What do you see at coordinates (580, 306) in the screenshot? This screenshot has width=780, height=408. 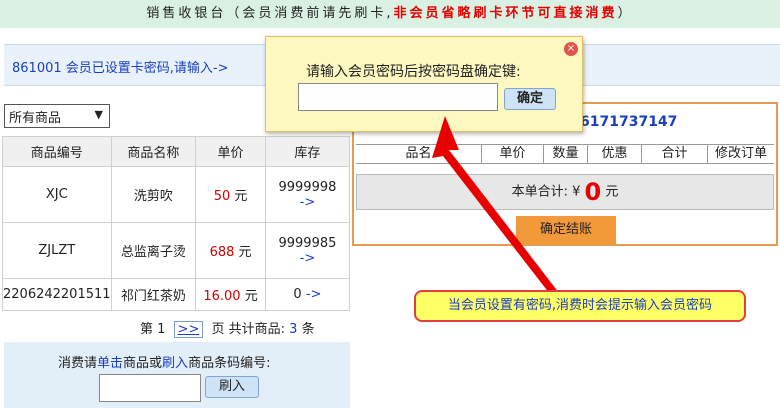 I see `callout-note: 当会员设置有密码,消费时会提示输入会员密码` at bounding box center [580, 306].